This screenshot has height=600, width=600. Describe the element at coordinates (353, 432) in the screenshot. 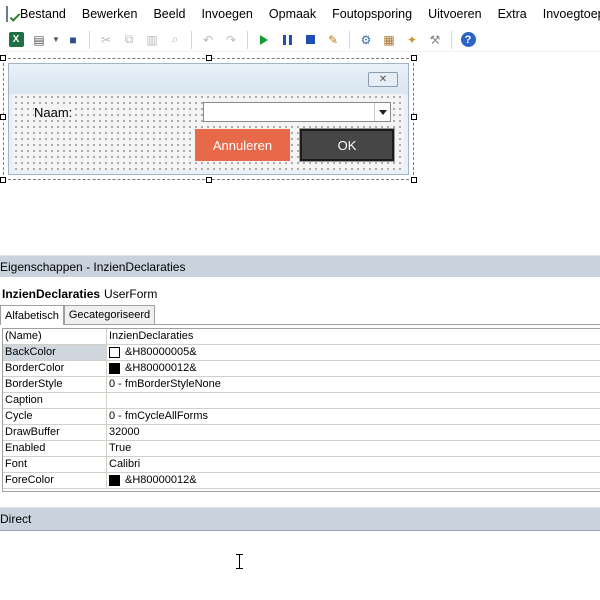

I see `property-value: 32000` at that location.